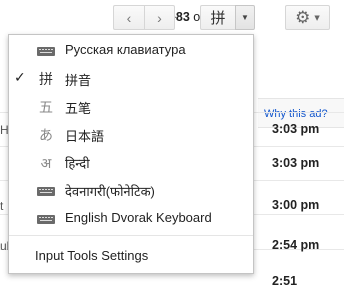 The height and width of the screenshot is (288, 344). I want to click on menu-item-pinyin: ✓ 拼 拼音, so click(131, 79).